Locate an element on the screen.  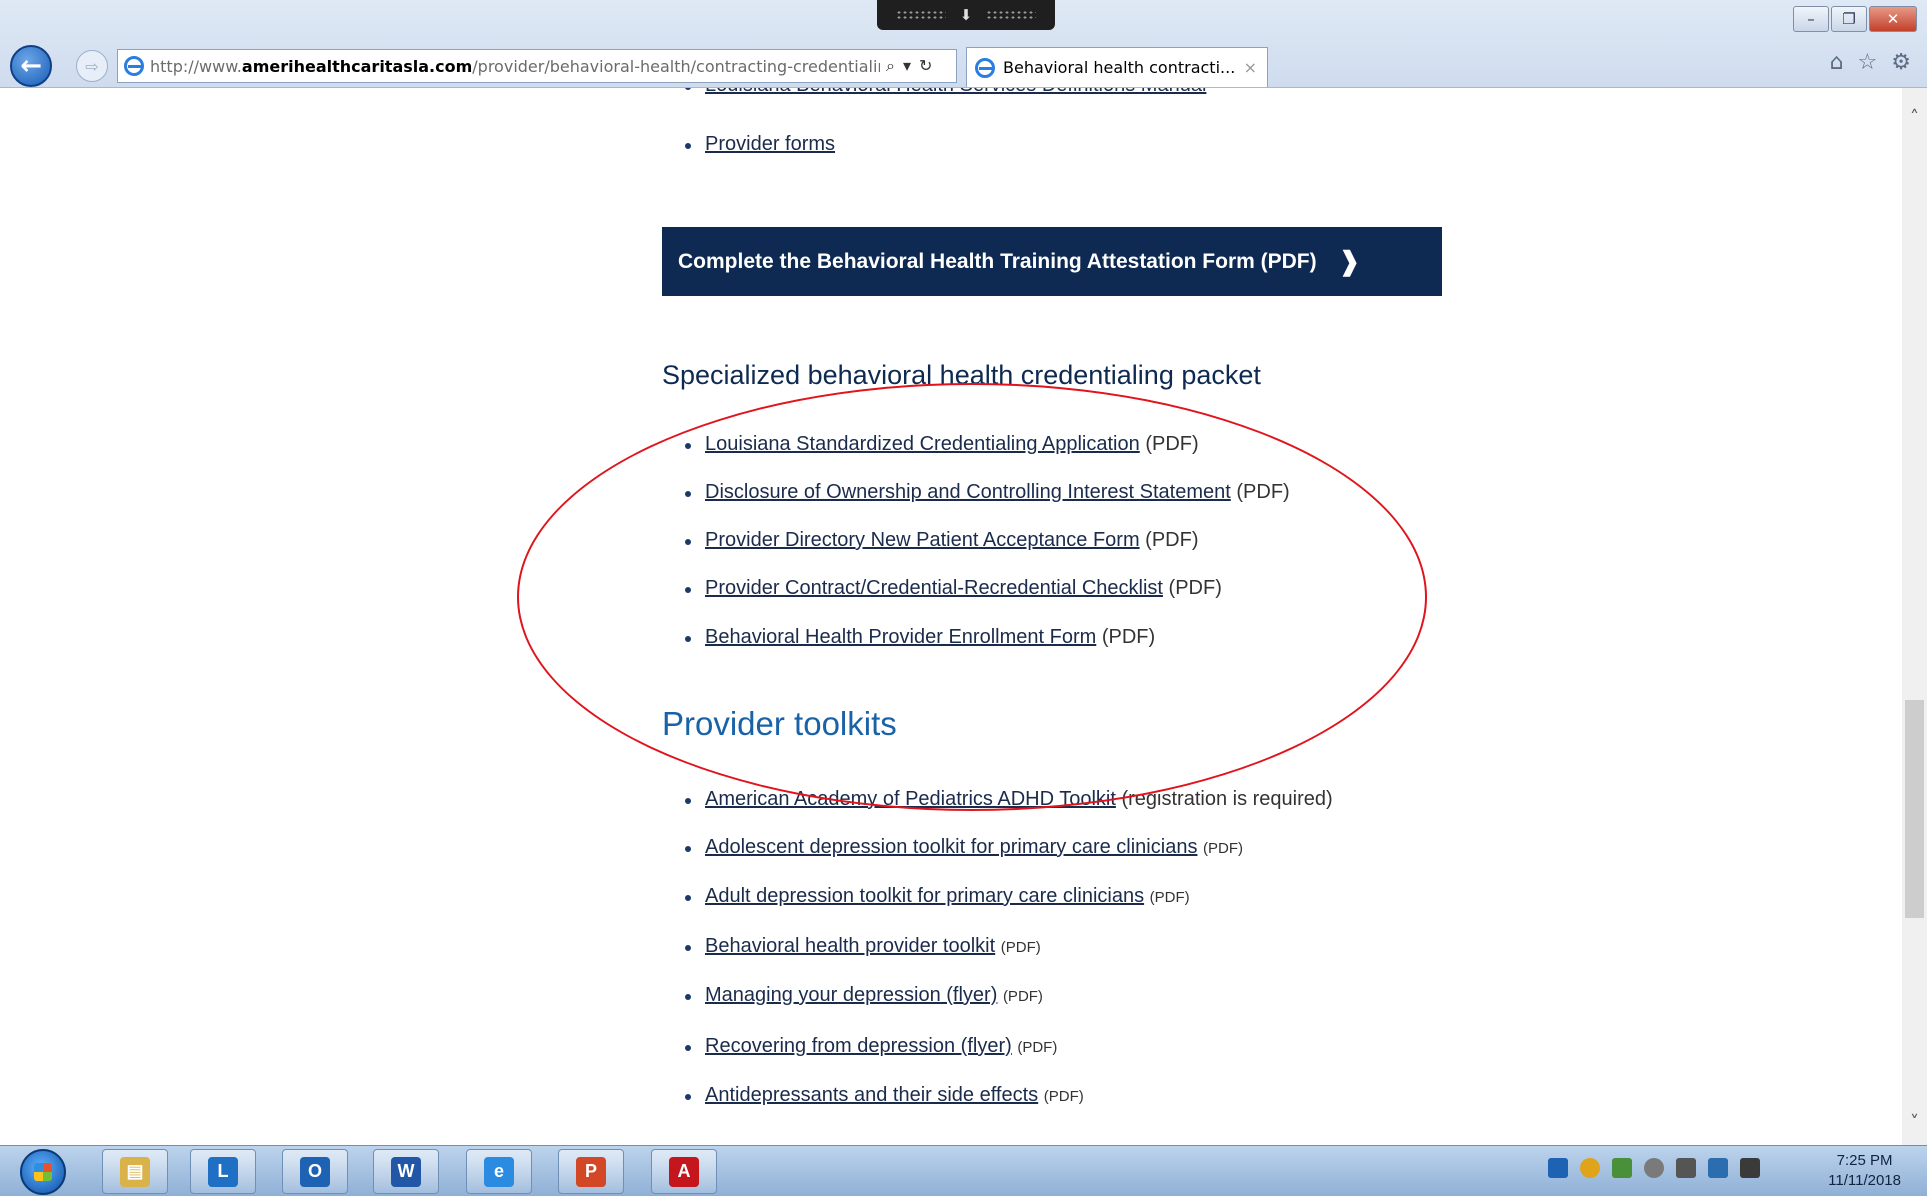
taskbar-app-file-manager: ▤ is located at coordinates (135, 1171).